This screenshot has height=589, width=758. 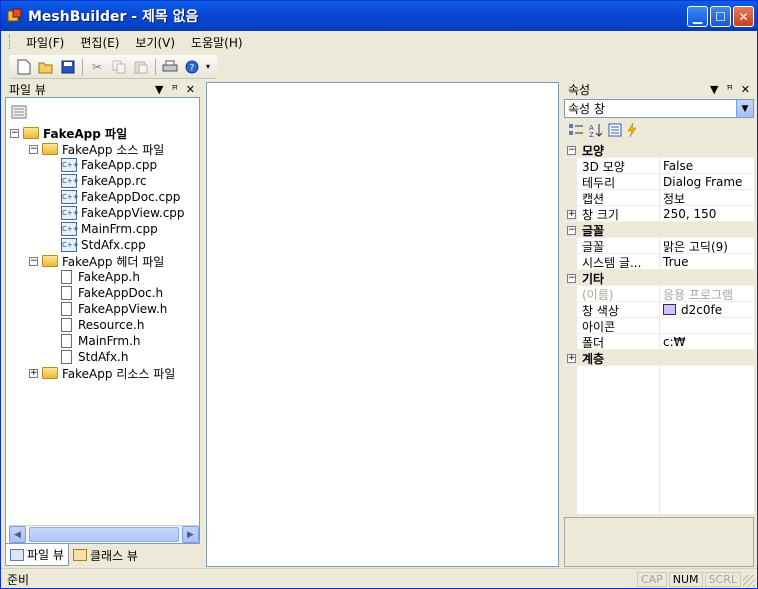 What do you see at coordinates (45, 42) in the screenshot?
I see `menu-file: 파일(F)` at bounding box center [45, 42].